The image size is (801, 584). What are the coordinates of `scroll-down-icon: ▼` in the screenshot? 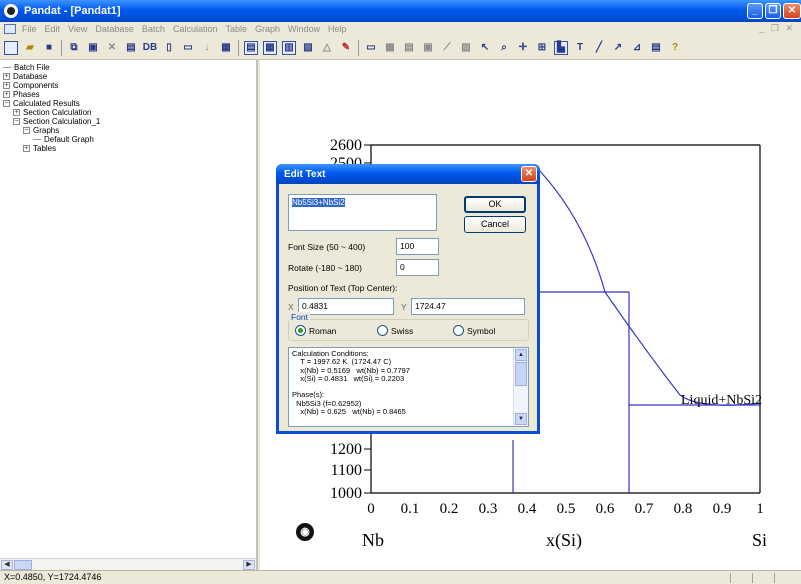 It's located at (521, 419).